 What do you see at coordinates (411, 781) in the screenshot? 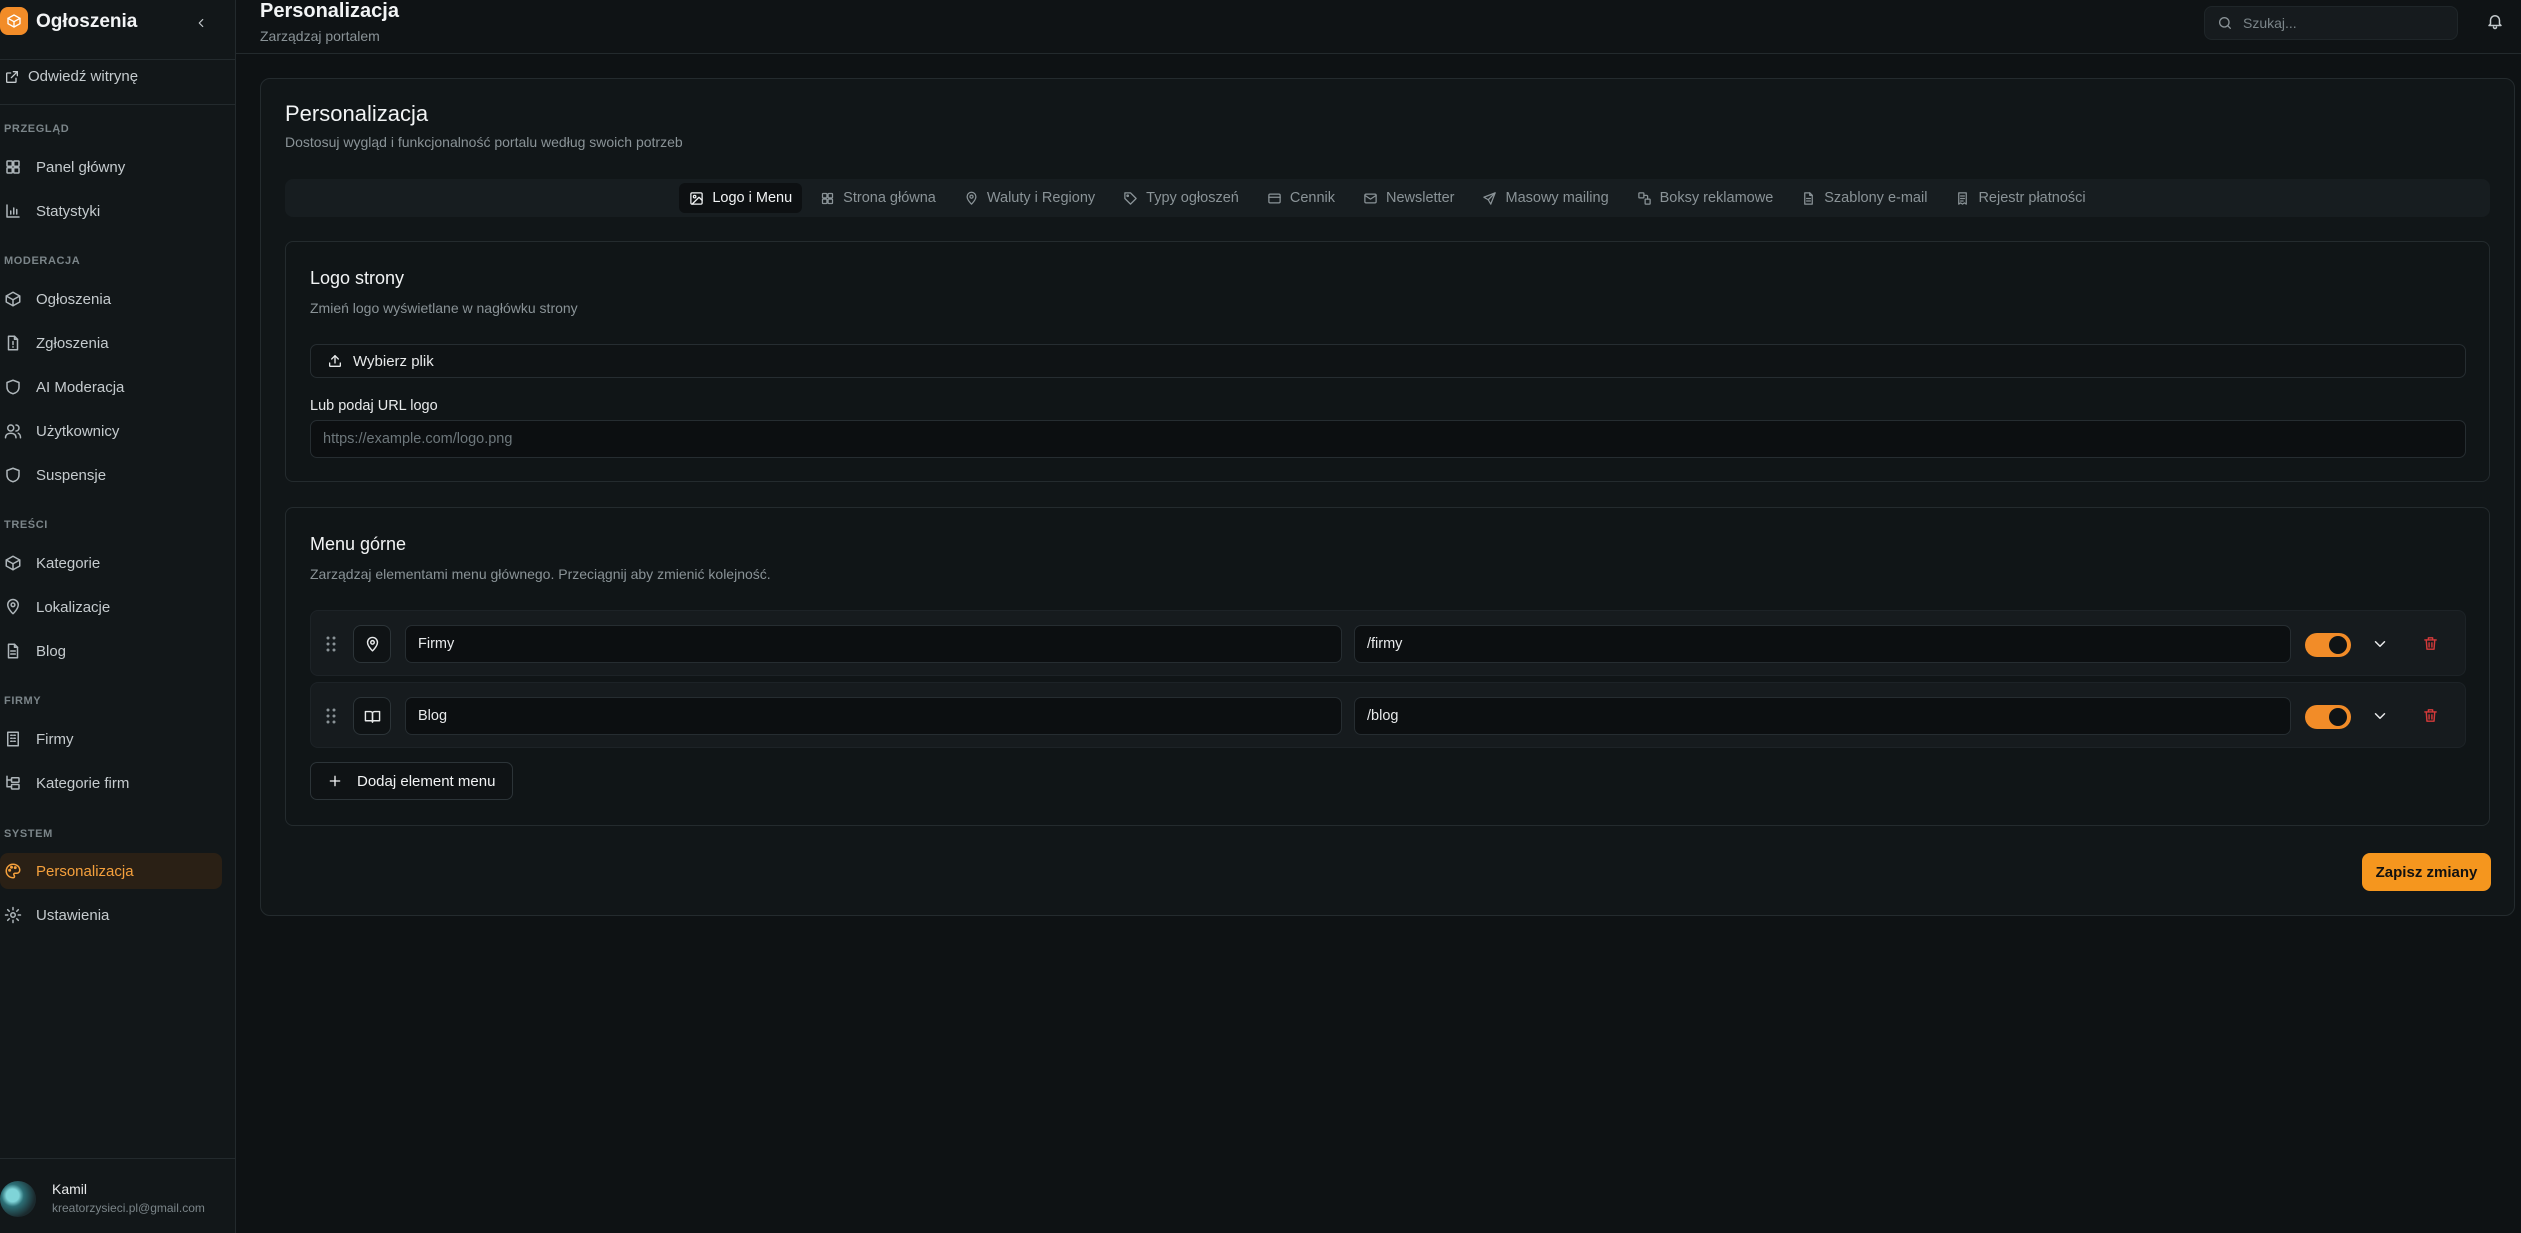
I see `add-menu-item-button: Dodaj element menu` at bounding box center [411, 781].